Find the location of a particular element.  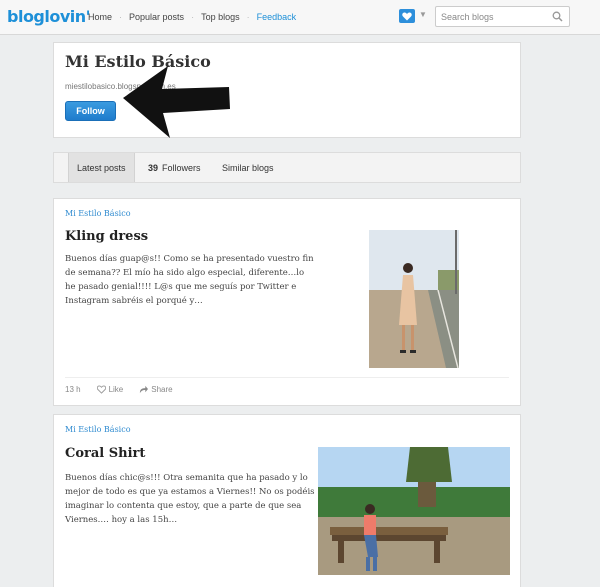

followers-count: 39 is located at coordinates (153, 167).